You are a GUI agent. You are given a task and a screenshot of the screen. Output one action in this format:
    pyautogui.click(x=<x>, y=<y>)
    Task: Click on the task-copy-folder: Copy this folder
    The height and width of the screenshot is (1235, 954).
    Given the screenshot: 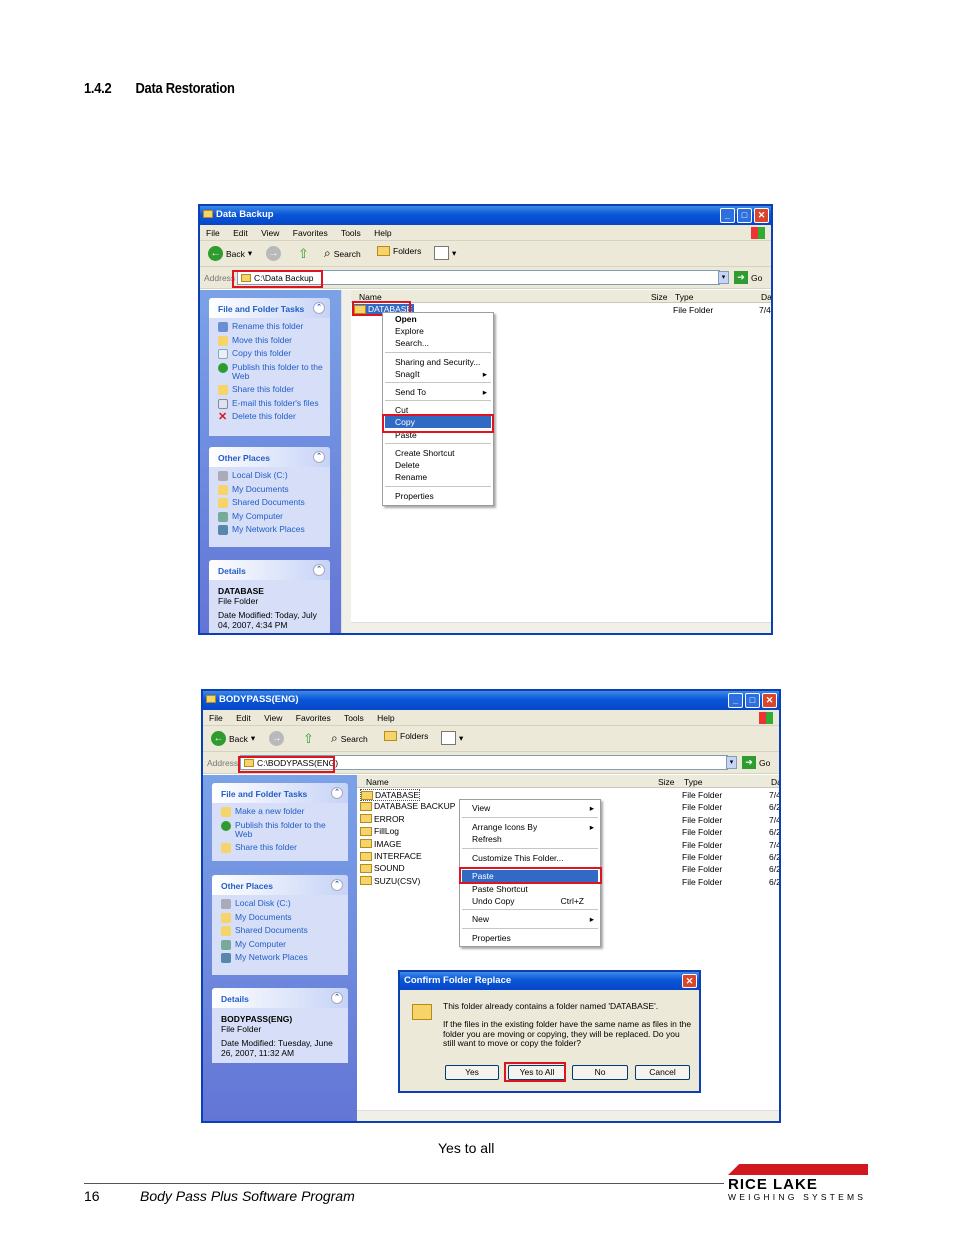 What is the action you would take?
    pyautogui.click(x=274, y=353)
    